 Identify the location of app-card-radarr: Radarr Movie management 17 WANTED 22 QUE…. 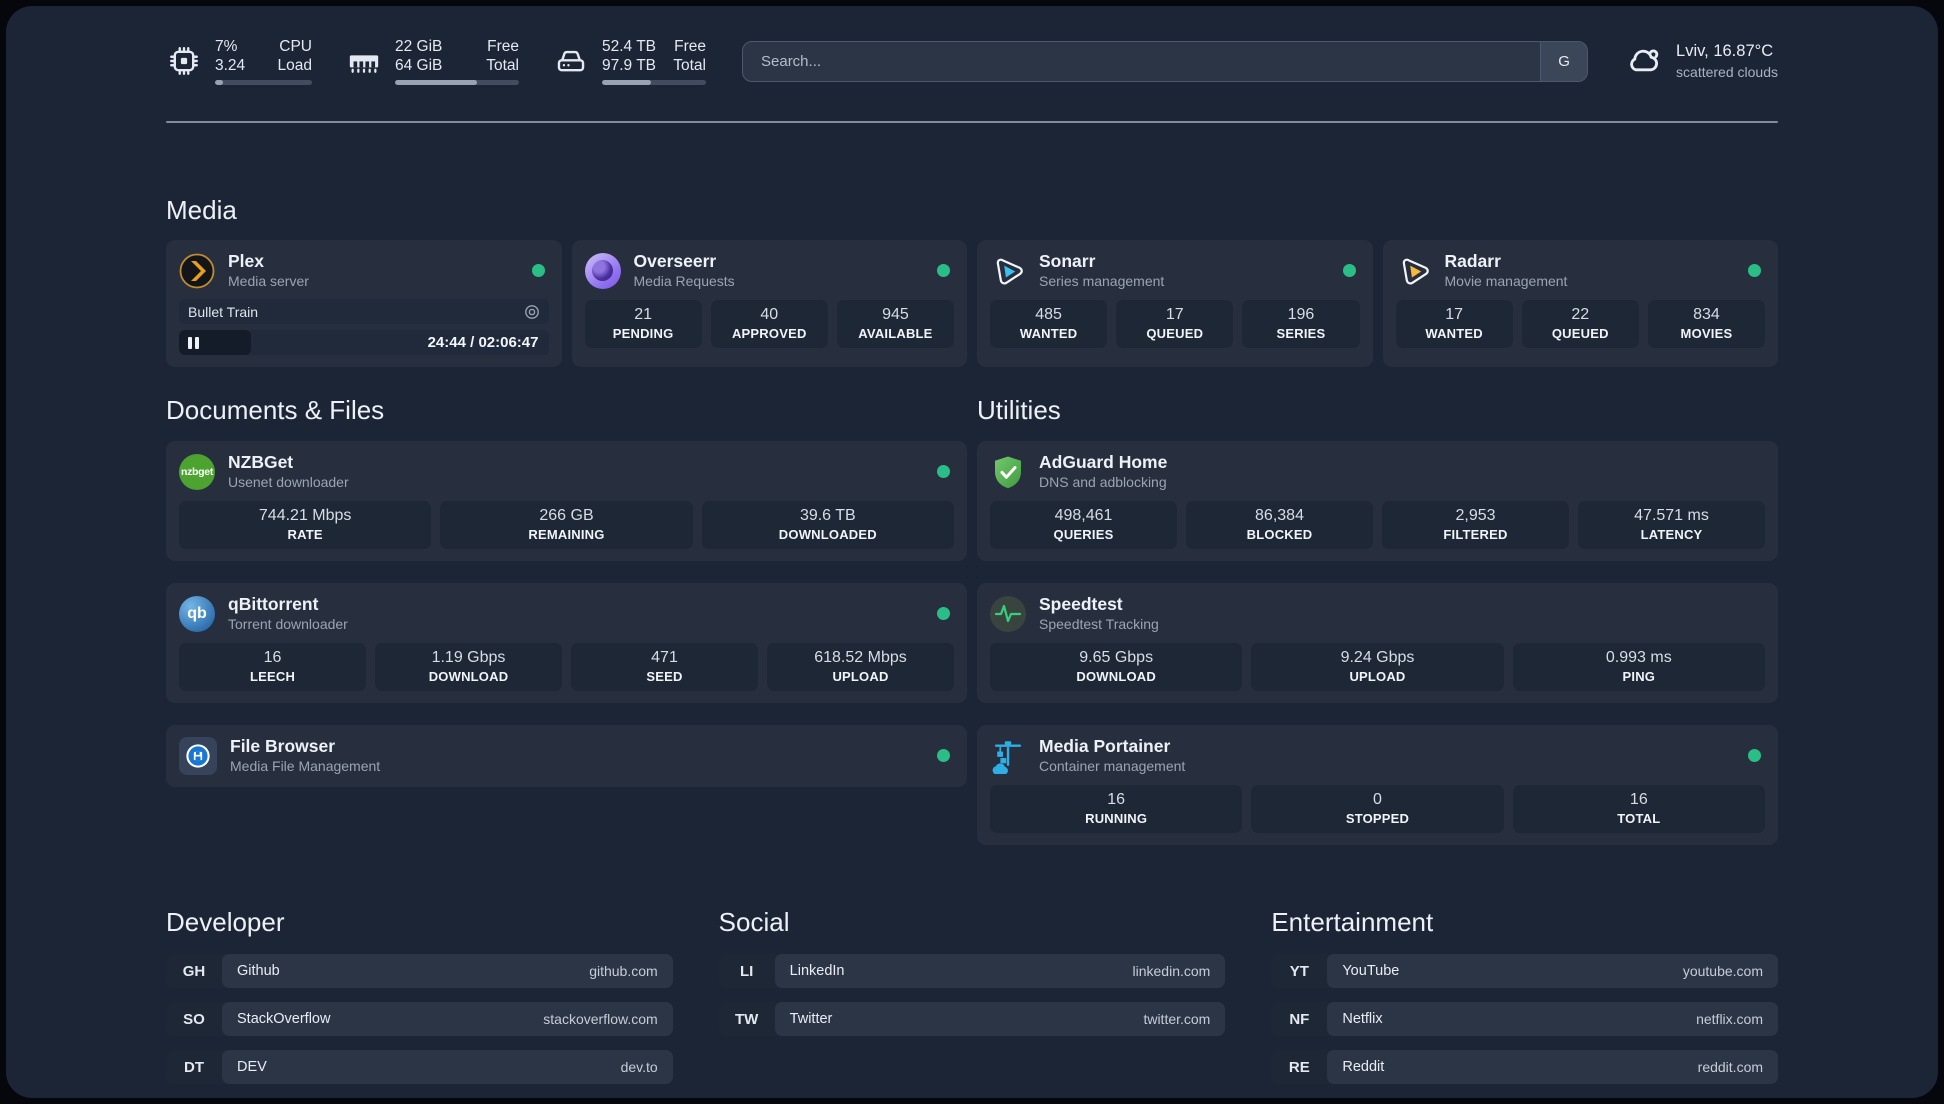
(1580, 303).